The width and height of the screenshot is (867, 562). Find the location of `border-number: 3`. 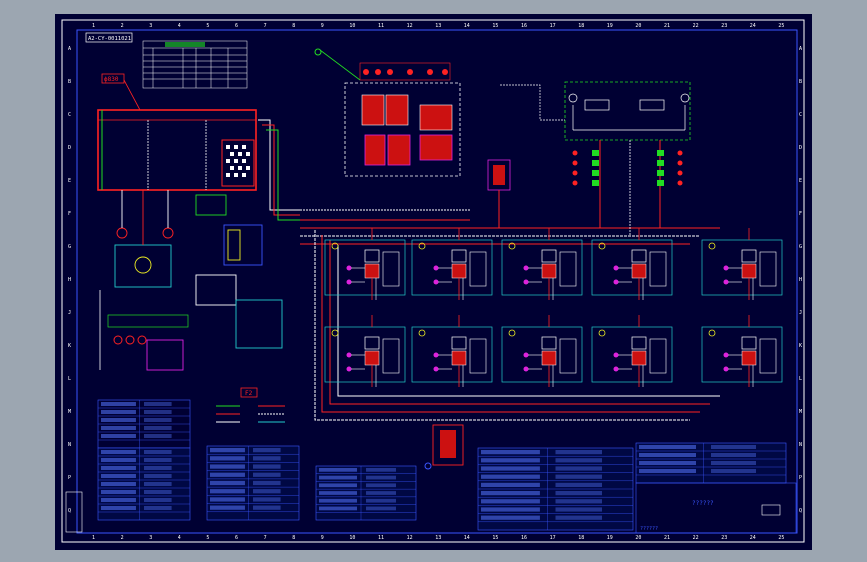

border-number: 3 is located at coordinates (150, 26).